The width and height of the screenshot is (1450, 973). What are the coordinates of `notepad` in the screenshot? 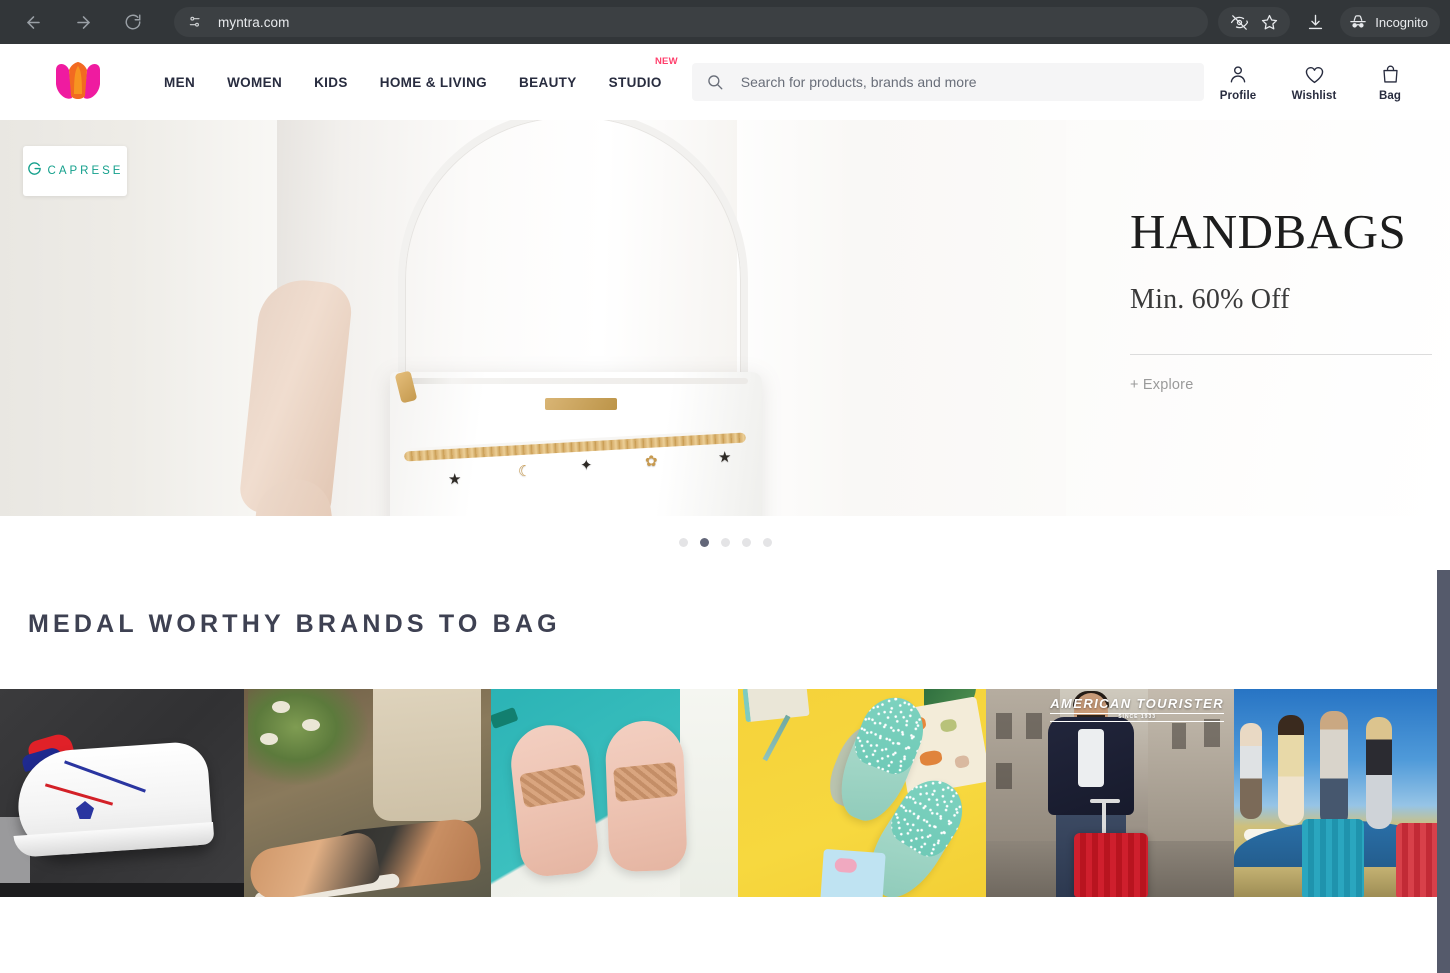 It's located at (776, 706).